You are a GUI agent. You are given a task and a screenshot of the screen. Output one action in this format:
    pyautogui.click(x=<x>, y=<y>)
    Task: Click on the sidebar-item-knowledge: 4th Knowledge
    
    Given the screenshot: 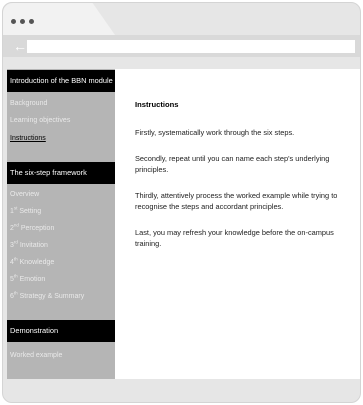 What is the action you would take?
    pyautogui.click(x=32, y=262)
    